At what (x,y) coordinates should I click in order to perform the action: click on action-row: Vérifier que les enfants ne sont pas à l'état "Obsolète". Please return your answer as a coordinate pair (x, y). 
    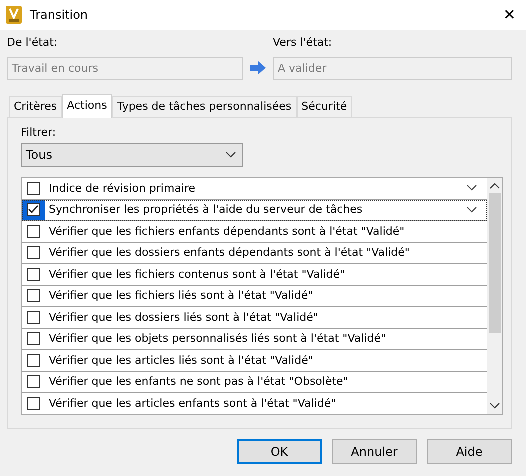
    Looking at the image, I should click on (254, 382).